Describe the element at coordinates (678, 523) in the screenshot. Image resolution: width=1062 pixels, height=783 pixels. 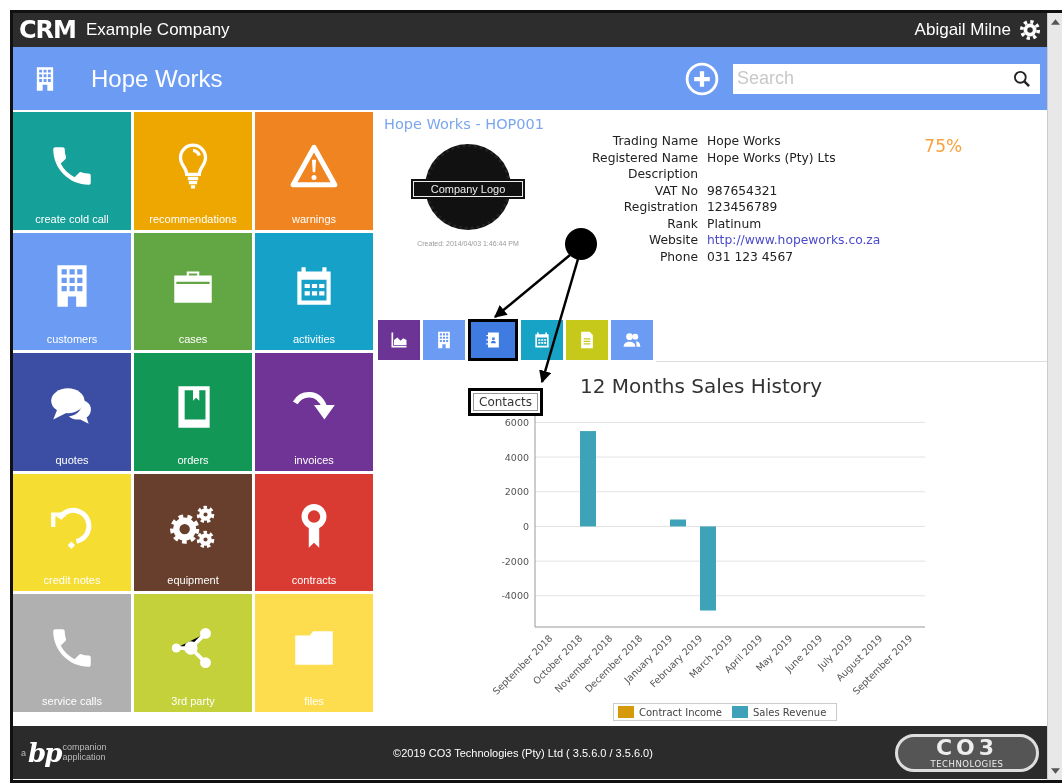
I see `bar` at that location.